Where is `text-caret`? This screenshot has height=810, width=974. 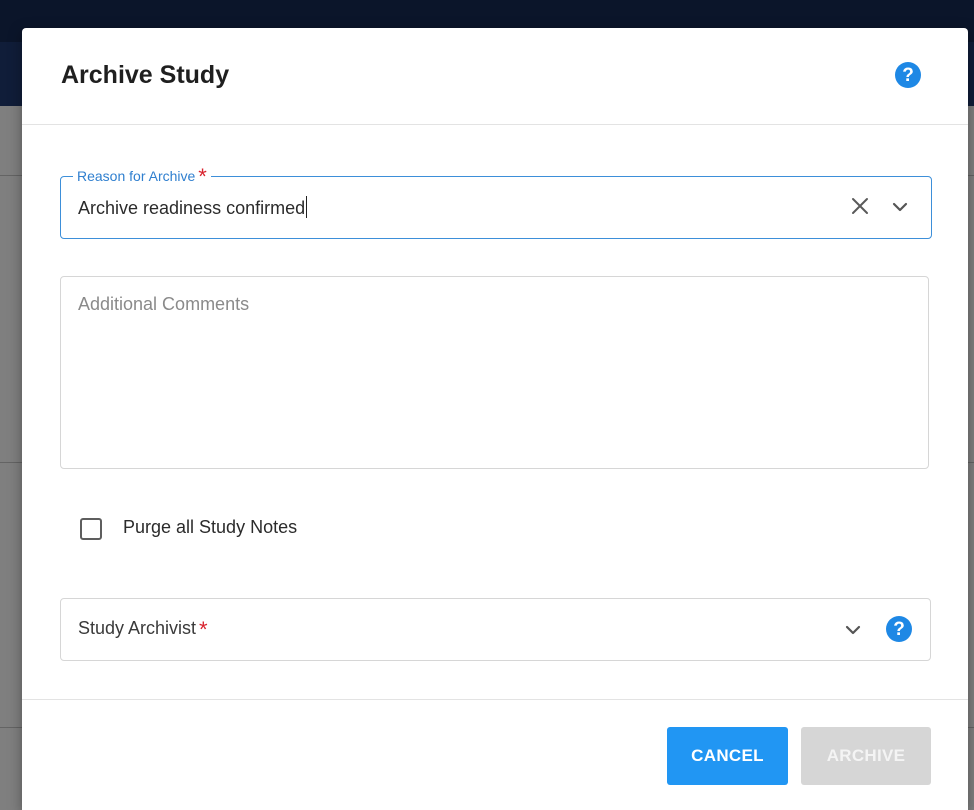
text-caret is located at coordinates (307, 207).